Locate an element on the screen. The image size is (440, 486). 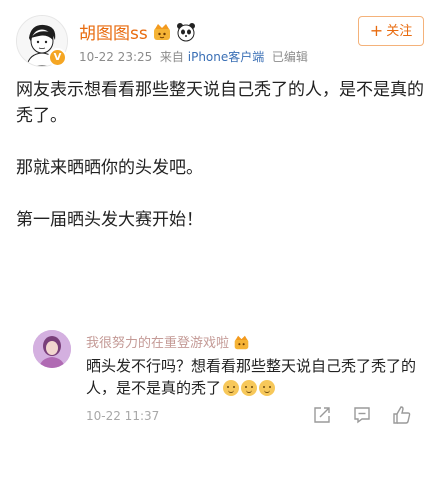
post-meta: 10-22 23:25 来自 iPhone客户端 已编辑 is located at coordinates (193, 56).